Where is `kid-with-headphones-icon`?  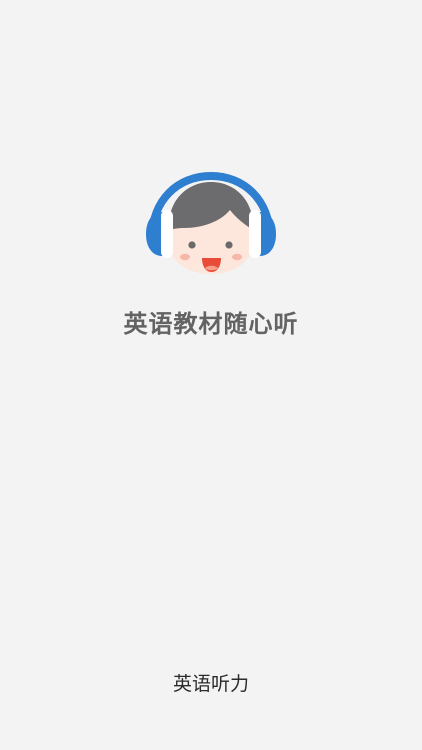
kid-with-headphones-icon is located at coordinates (211, 223).